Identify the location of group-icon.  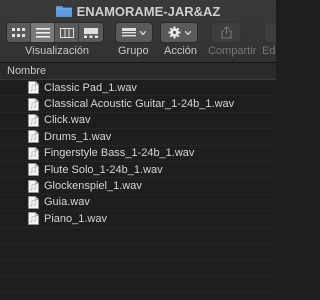
(129, 31).